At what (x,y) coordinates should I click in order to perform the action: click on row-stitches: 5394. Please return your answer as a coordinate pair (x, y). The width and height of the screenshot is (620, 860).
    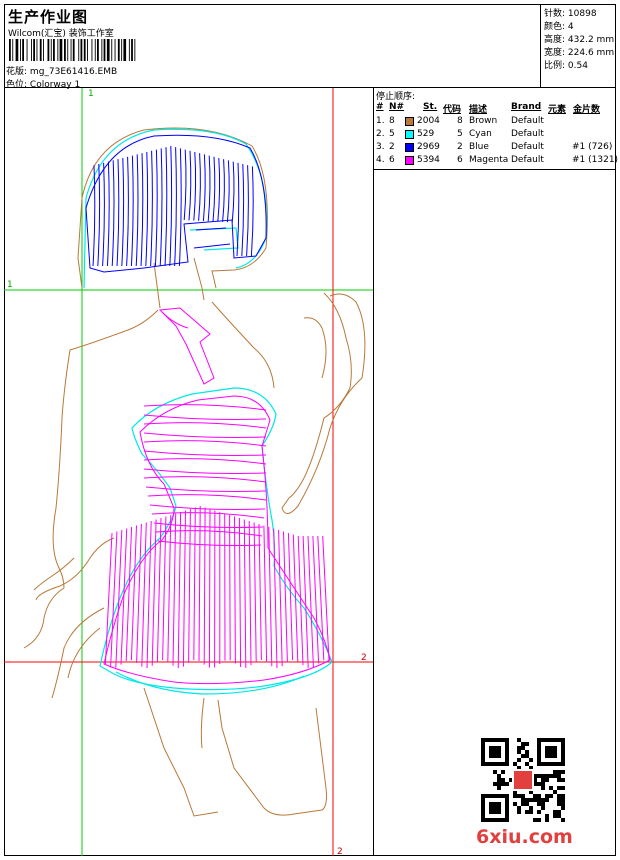
    Looking at the image, I should click on (428, 160).